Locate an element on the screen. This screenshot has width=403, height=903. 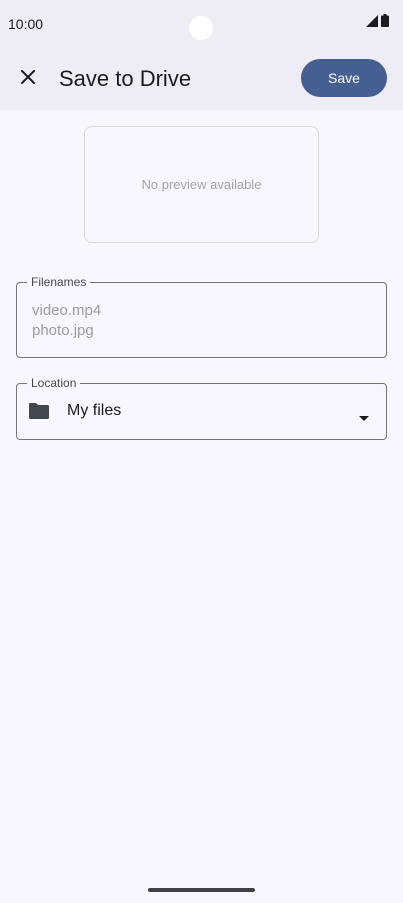
preview-box: No preview available is located at coordinates (201, 184).